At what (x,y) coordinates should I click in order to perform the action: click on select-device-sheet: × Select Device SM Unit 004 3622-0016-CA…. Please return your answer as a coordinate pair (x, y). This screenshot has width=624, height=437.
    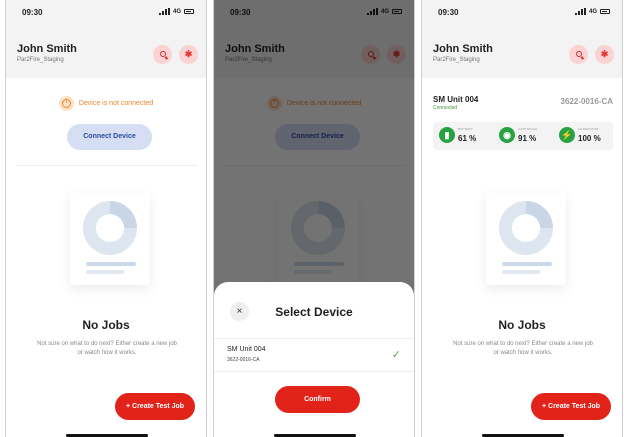
    Looking at the image, I should click on (314, 359).